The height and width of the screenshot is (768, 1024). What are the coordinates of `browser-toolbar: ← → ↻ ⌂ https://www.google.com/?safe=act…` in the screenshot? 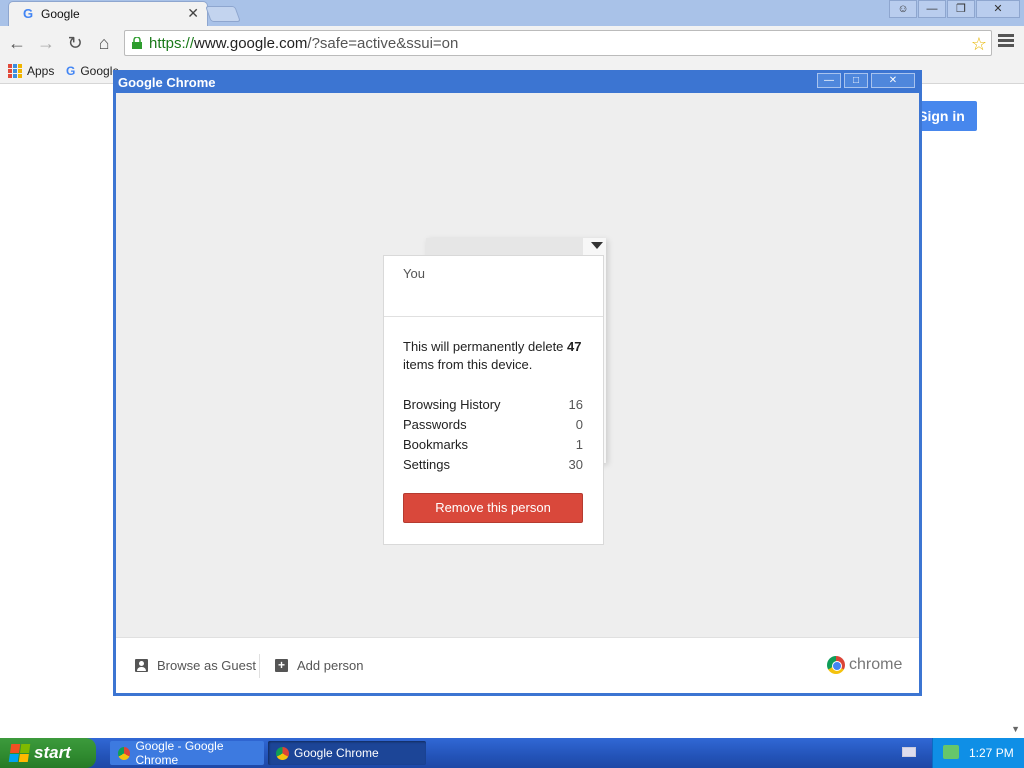 It's located at (512, 43).